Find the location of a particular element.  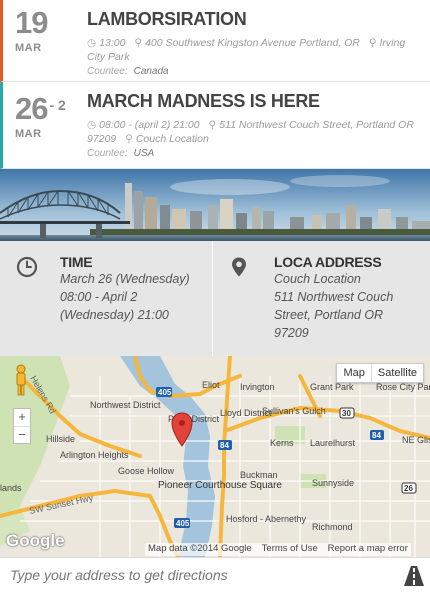

event-country: Countee: Canada is located at coordinates (251, 71).